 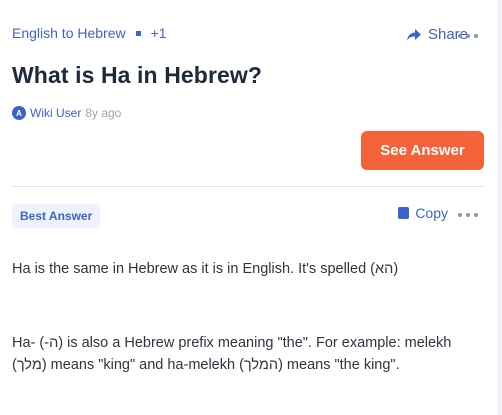 What do you see at coordinates (138, 33) in the screenshot?
I see `breadcrumb-separator` at bounding box center [138, 33].